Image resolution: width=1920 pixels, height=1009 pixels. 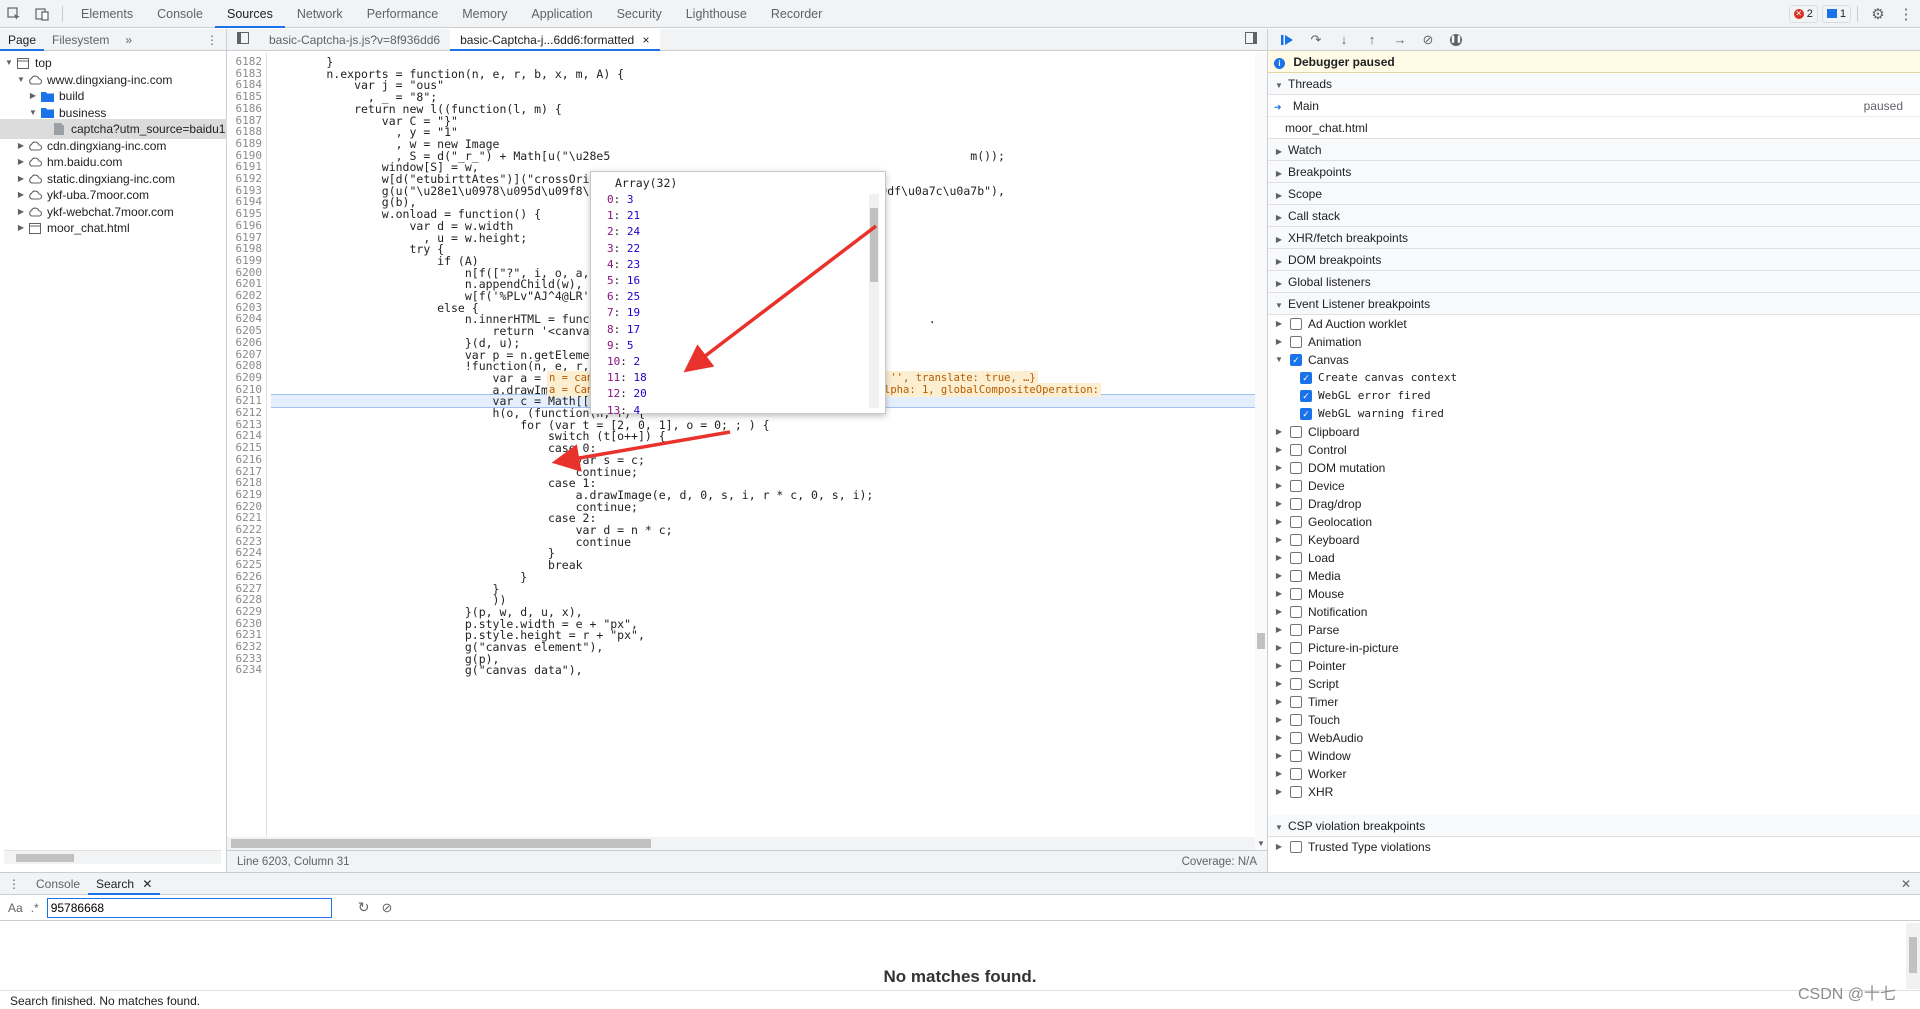 I want to click on array-item: 8: 17, so click(x=623, y=330).